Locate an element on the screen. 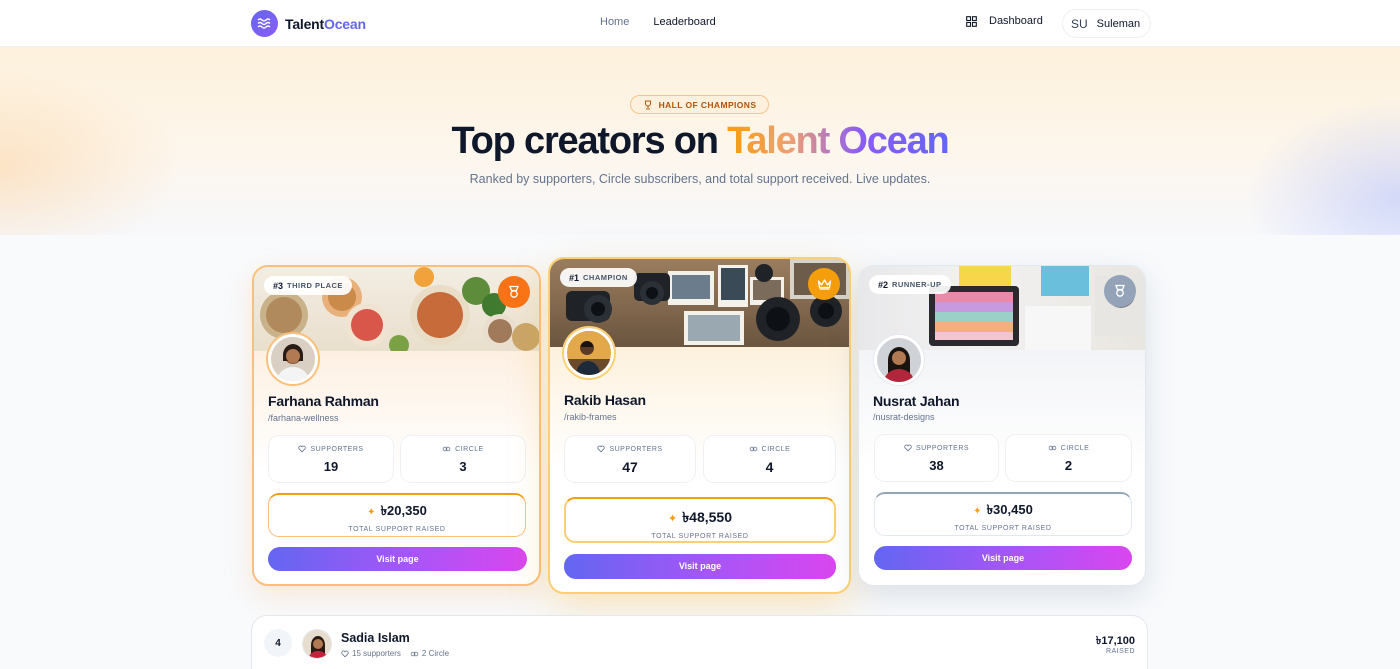  dashboard-link: Dashboard is located at coordinates (1004, 21).